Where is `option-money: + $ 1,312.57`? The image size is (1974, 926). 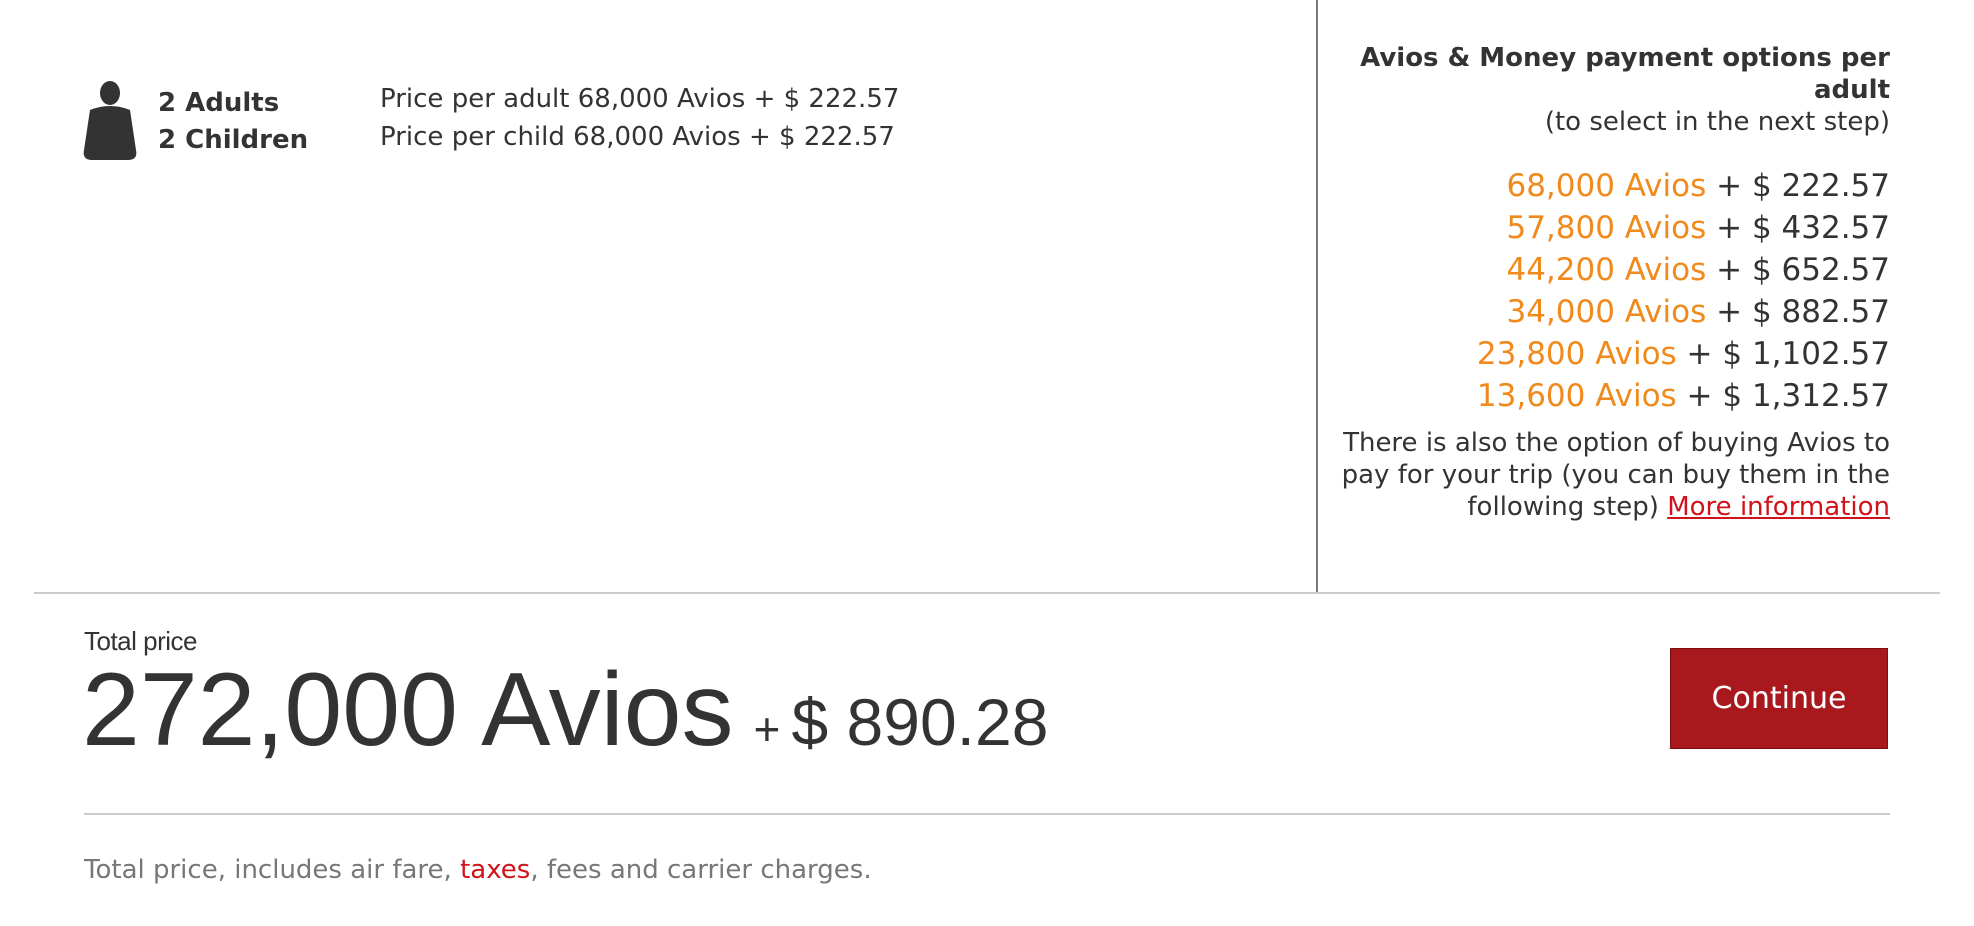 option-money: + $ 1,312.57 is located at coordinates (1783, 396).